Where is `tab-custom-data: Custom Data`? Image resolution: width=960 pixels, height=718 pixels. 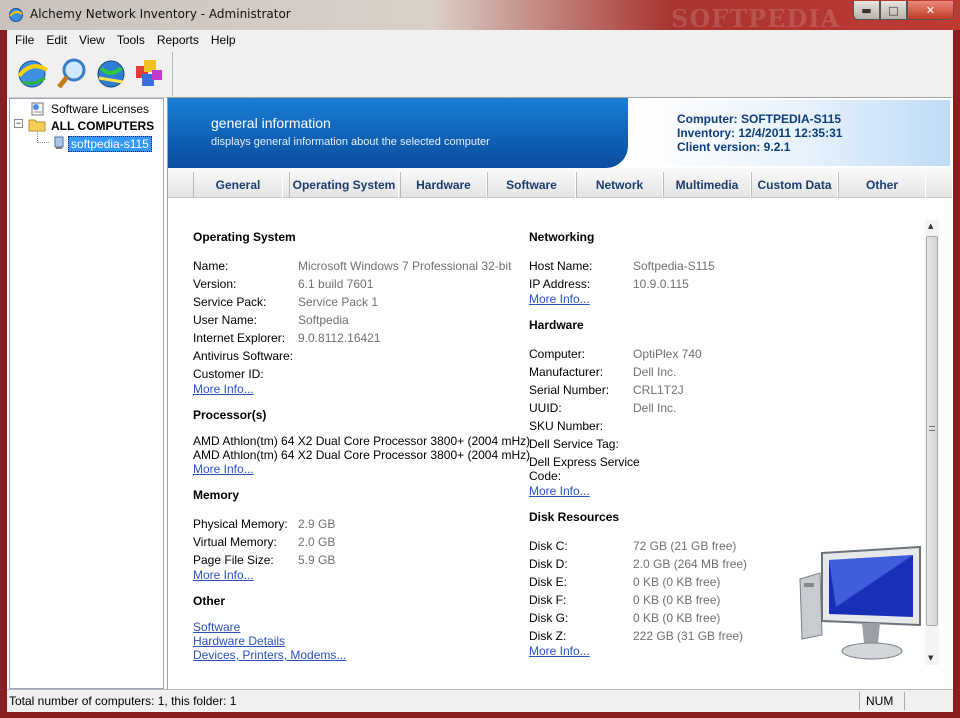 tab-custom-data: Custom Data is located at coordinates (794, 185).